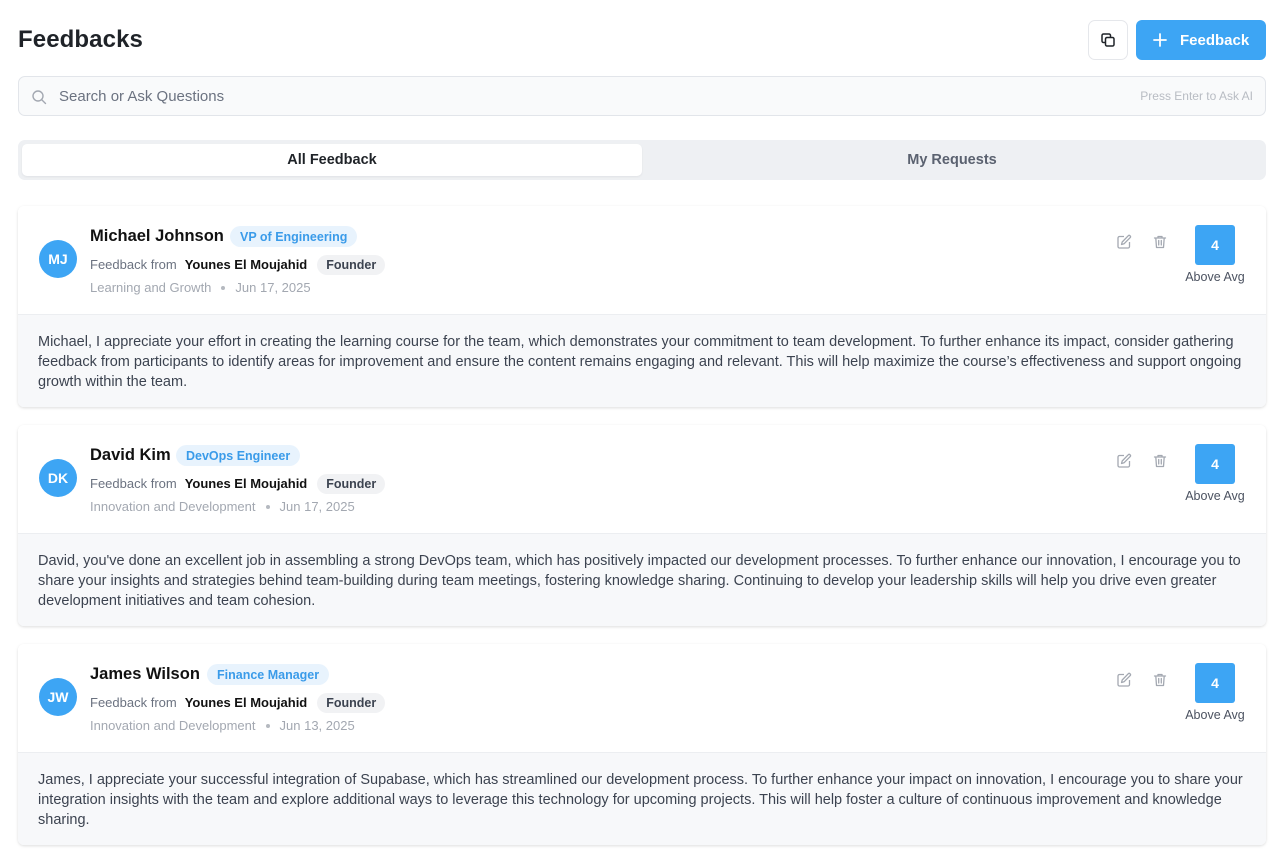 Image resolution: width=1279 pixels, height=854 pixels. I want to click on avatar: MJ, so click(58, 259).